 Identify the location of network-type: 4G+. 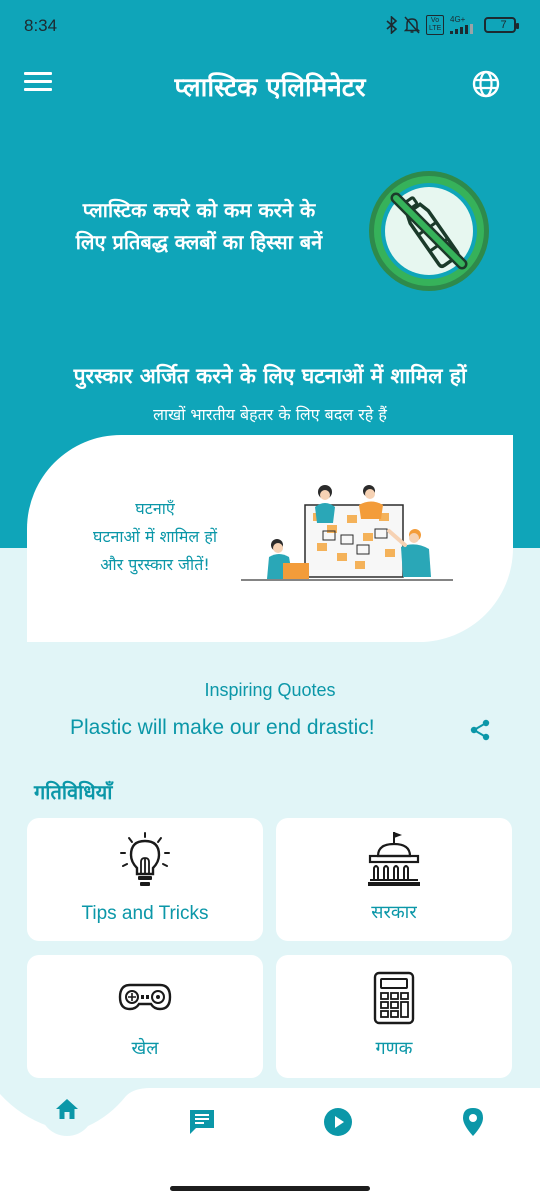
(458, 19).